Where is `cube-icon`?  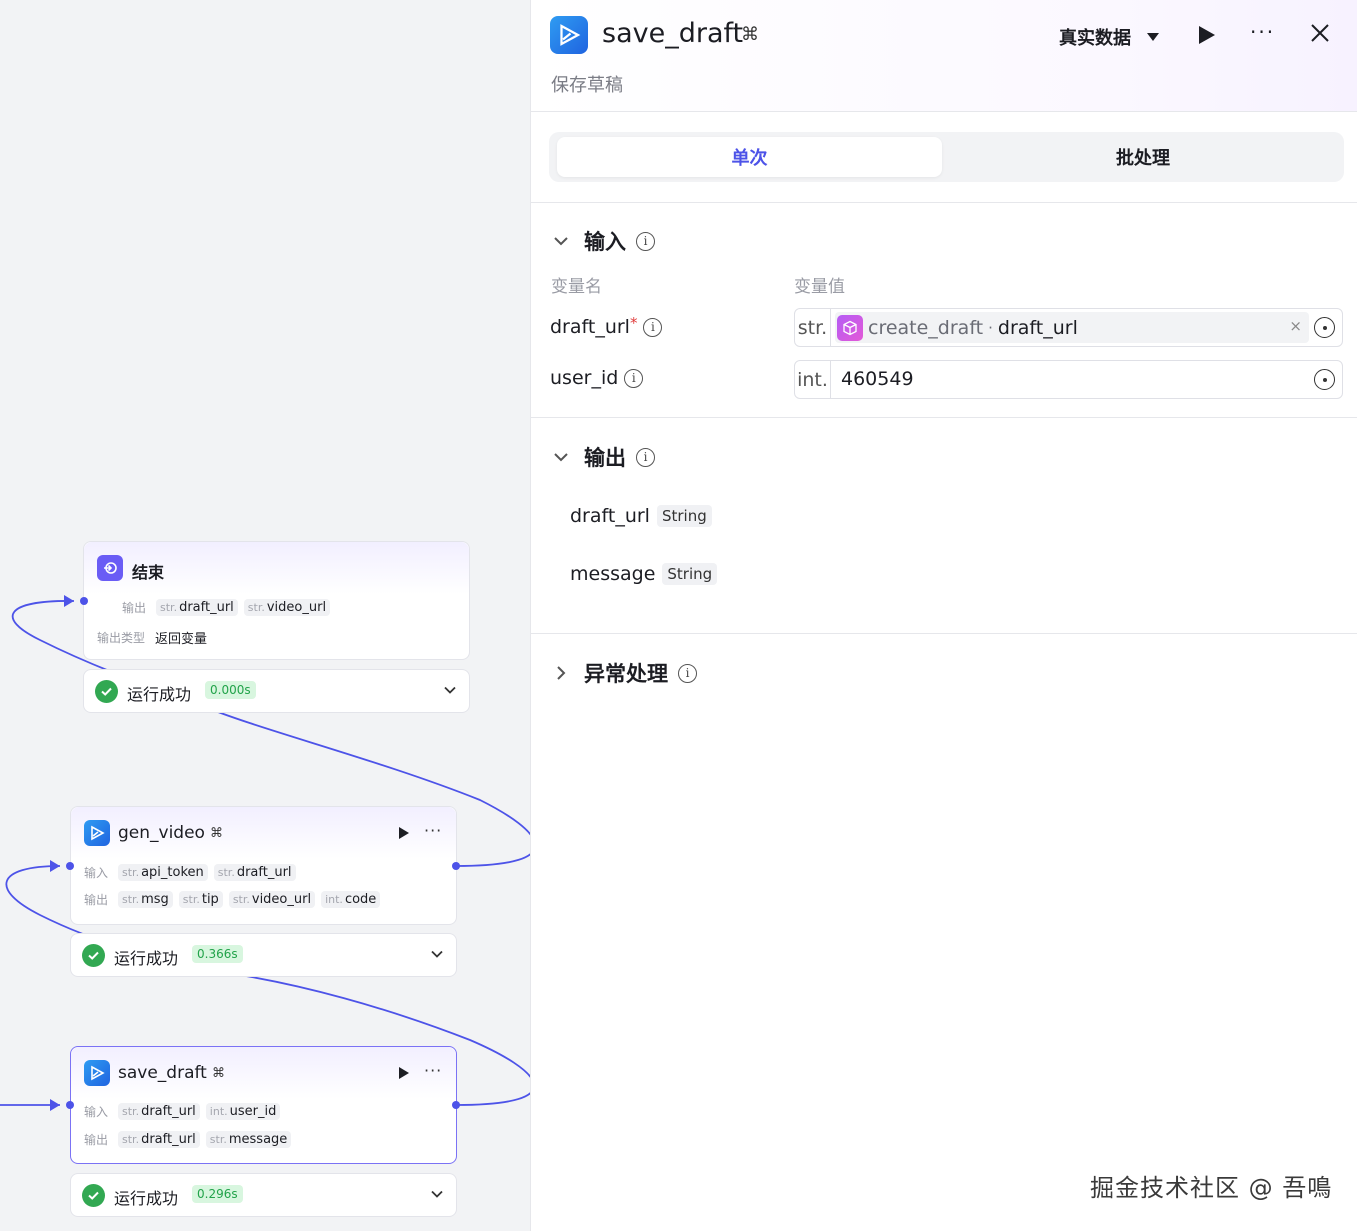
cube-icon is located at coordinates (850, 327).